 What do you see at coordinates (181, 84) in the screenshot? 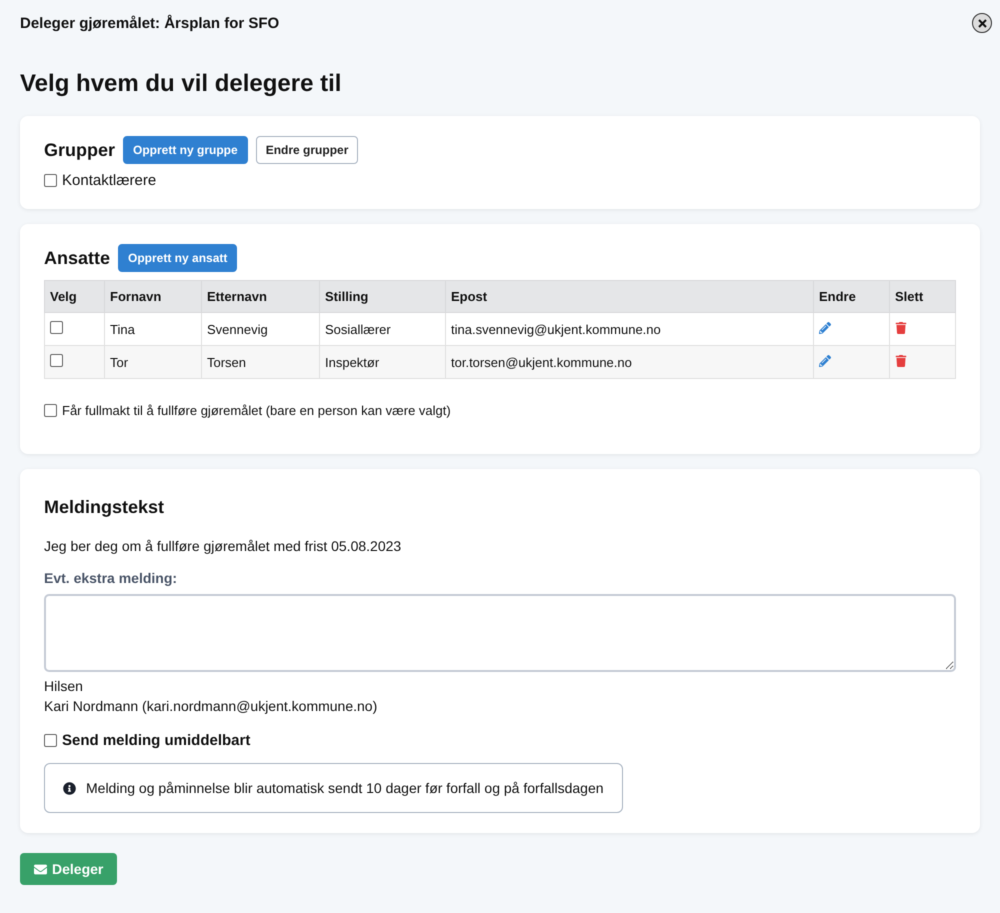
I see `page-heading: Velg hvem du vil delegere til` at bounding box center [181, 84].